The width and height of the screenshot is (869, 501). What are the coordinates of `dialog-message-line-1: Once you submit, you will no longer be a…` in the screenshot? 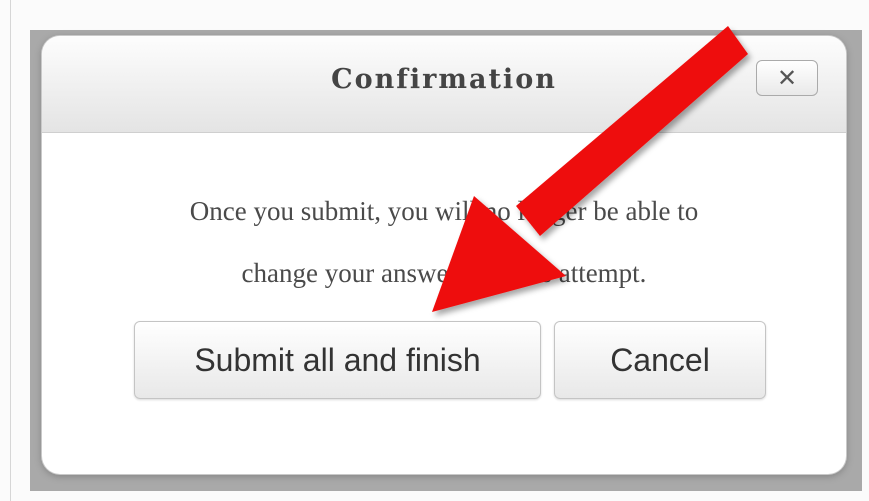 It's located at (444, 211).